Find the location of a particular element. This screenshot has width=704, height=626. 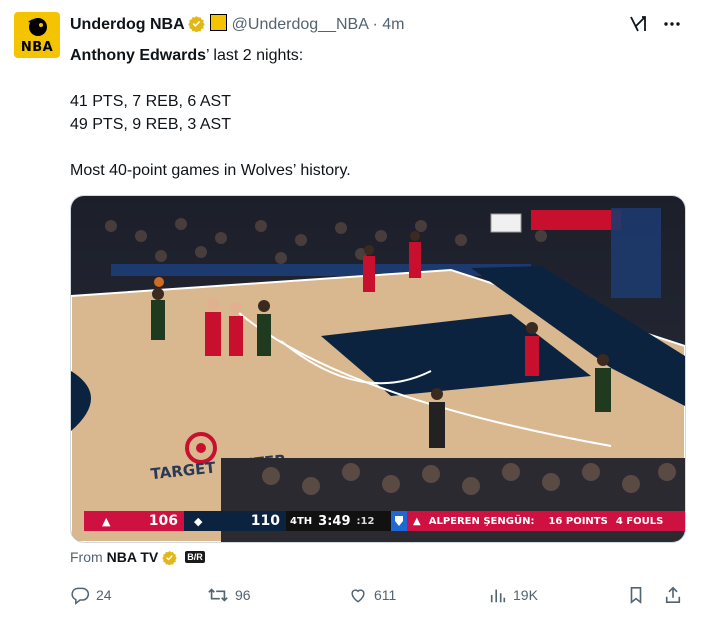

source-affiliate-badge: B/R is located at coordinates (195, 557).